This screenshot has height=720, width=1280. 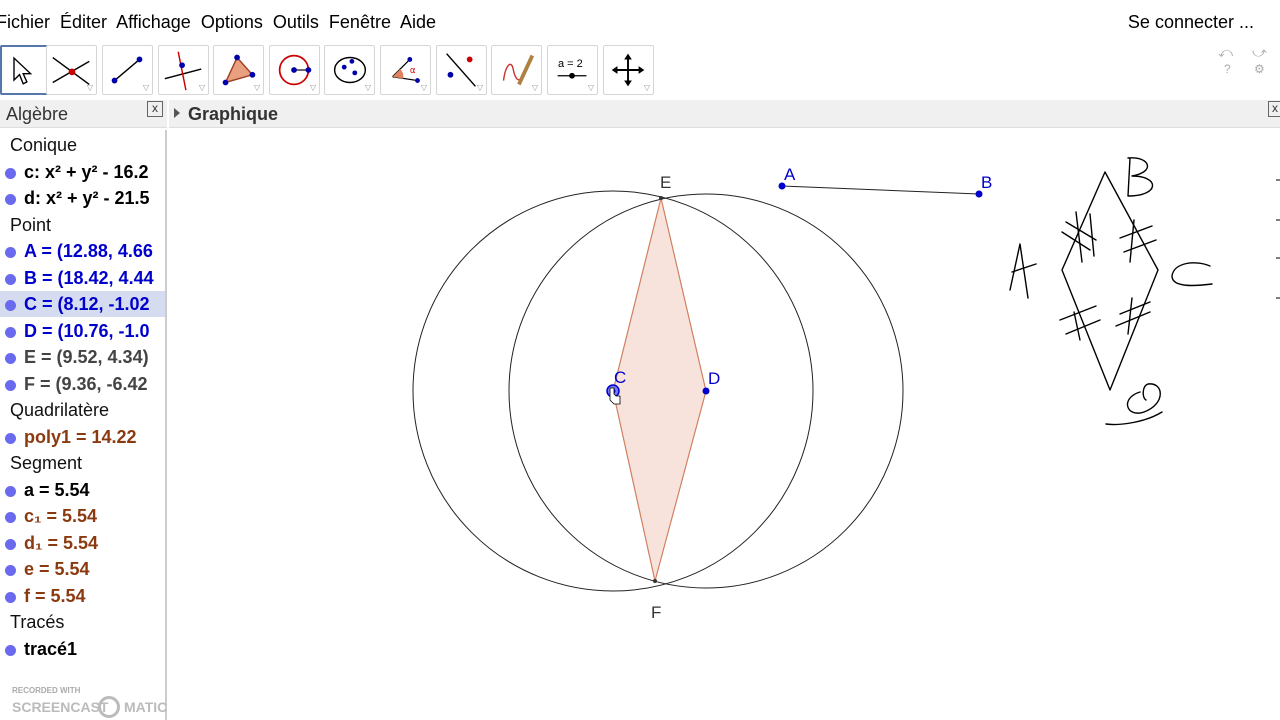 What do you see at coordinates (82, 622) in the screenshot?
I see `algebra-category: Tracés` at bounding box center [82, 622].